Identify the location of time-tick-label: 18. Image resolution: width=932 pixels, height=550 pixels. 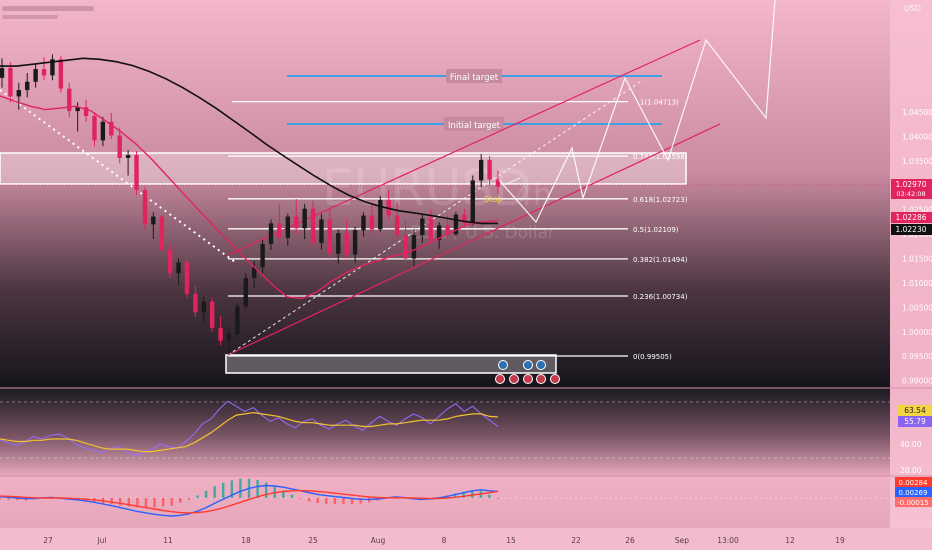
(246, 540).